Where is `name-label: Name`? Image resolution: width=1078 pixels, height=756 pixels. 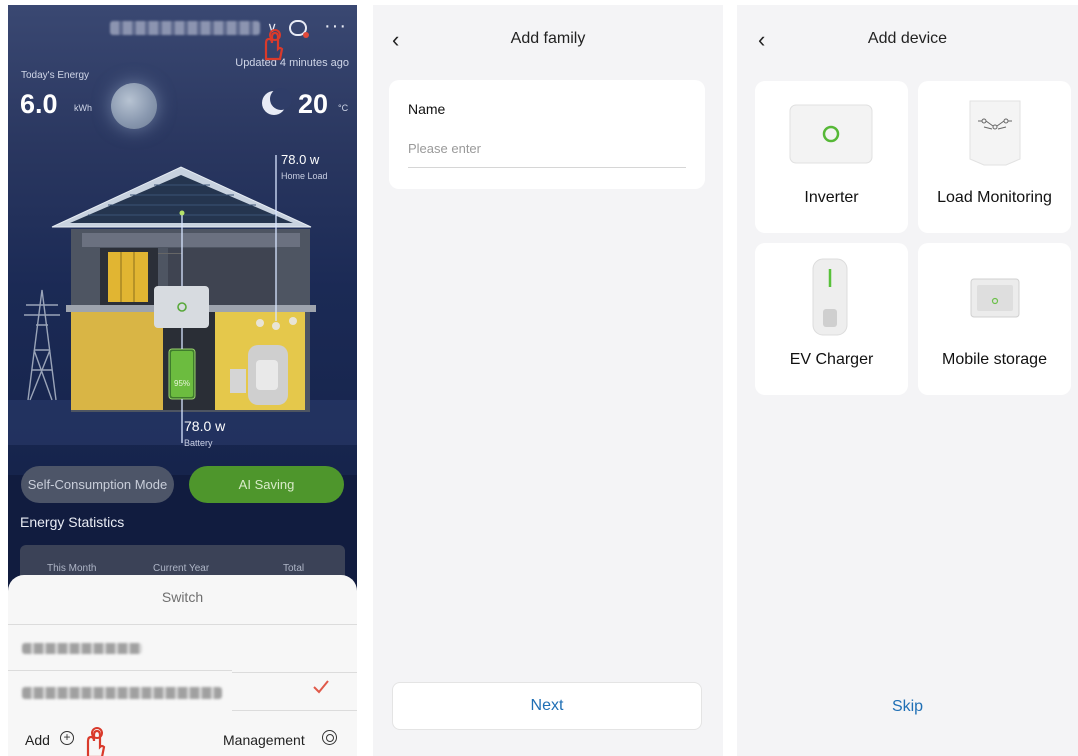 name-label: Name is located at coordinates (427, 109).